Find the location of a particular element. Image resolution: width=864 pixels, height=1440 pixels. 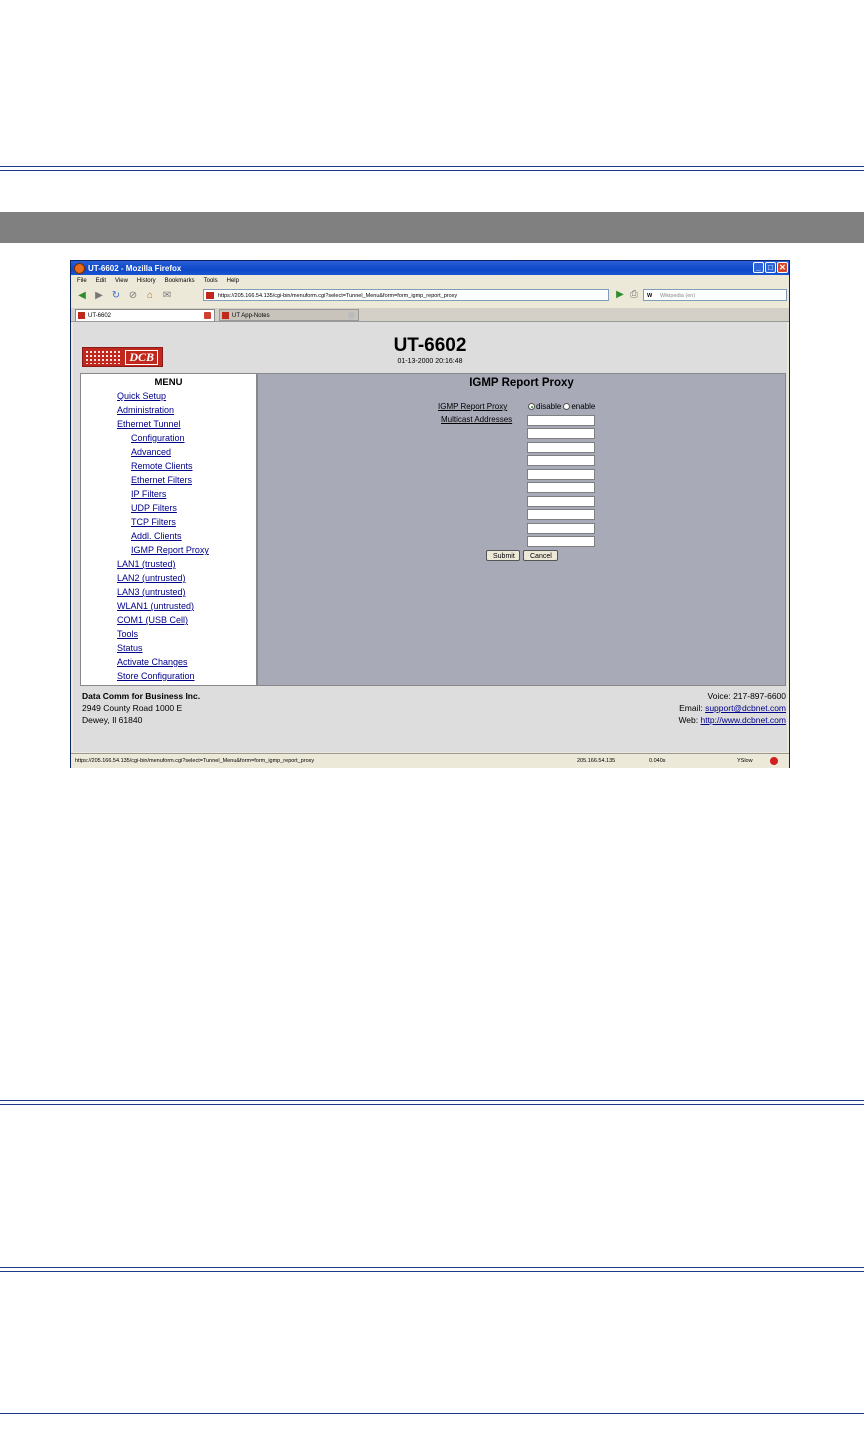

disable-label: disable is located at coordinates (549, 406).